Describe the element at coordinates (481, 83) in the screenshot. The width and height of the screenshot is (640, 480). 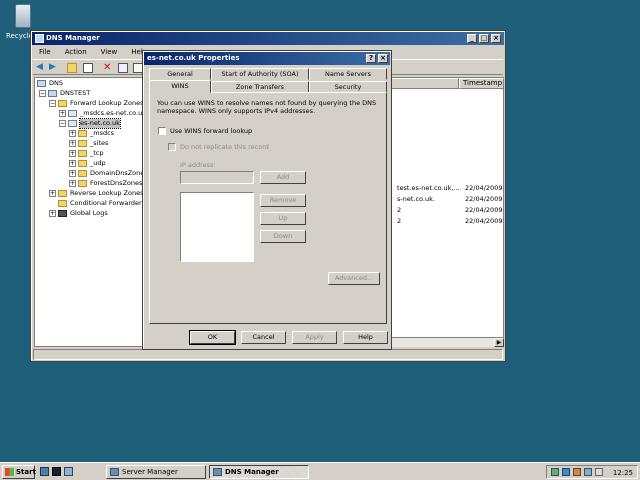
I see `column-header-timestamp: Timestamp` at that location.